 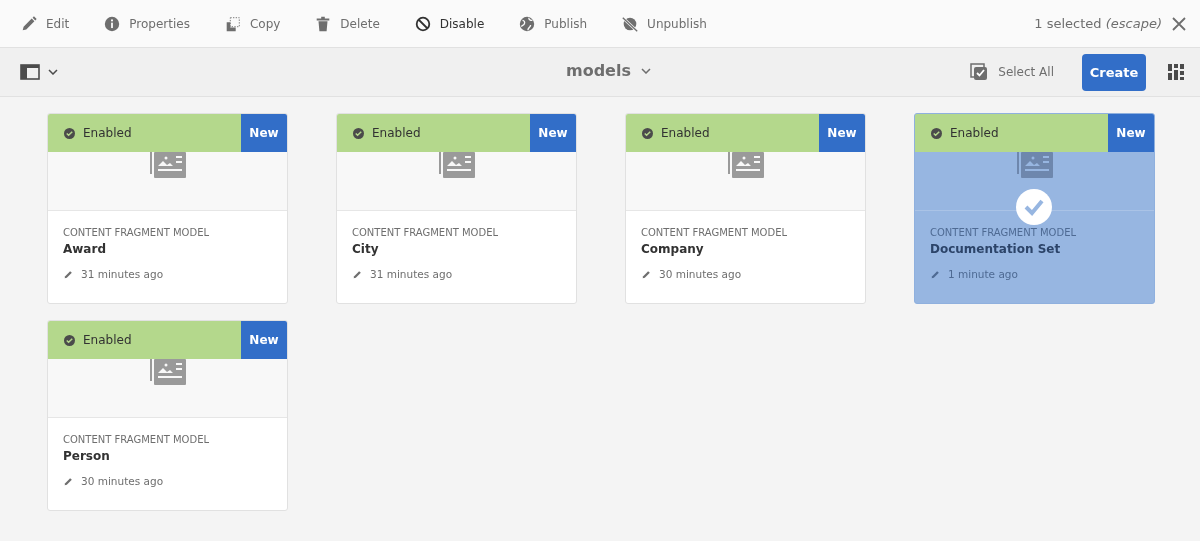 I want to click on select-all-button: Select All, so click(x=1012, y=72).